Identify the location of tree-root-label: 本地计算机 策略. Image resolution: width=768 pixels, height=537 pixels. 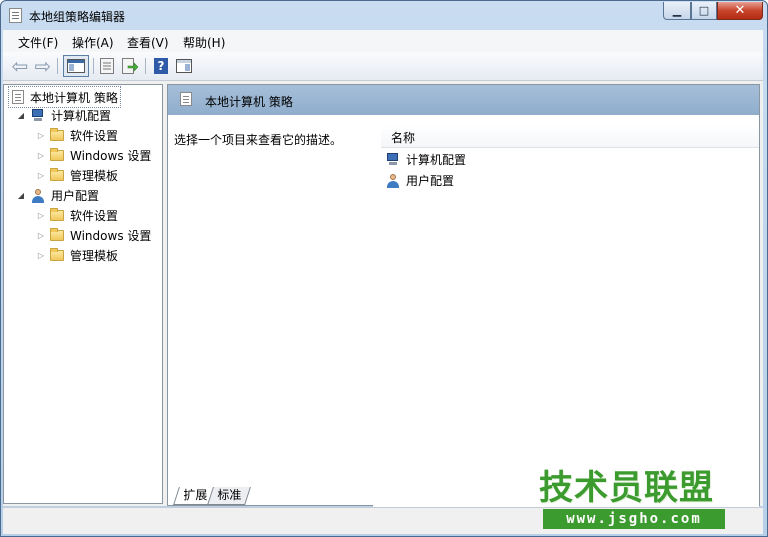
(74, 97).